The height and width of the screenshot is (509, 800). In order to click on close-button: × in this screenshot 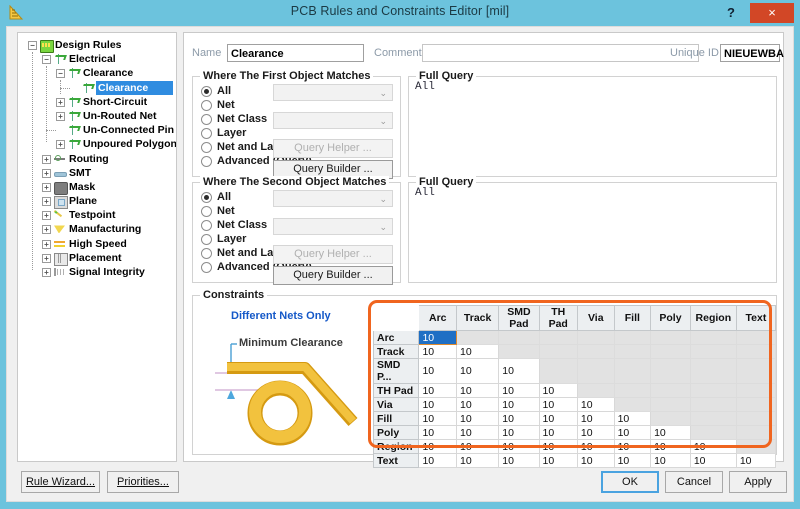, I will do `click(772, 13)`.